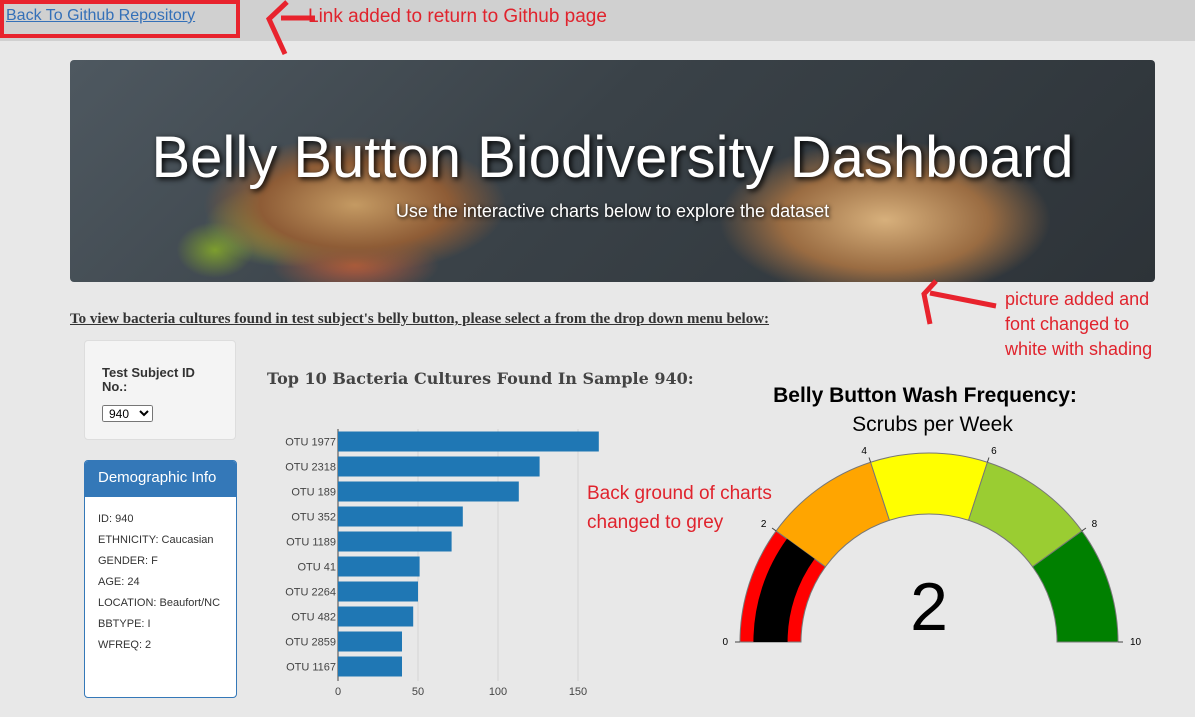 The width and height of the screenshot is (1195, 717). What do you see at coordinates (311, 543) in the screenshot?
I see `bar-category-label: OTU 1189` at bounding box center [311, 543].